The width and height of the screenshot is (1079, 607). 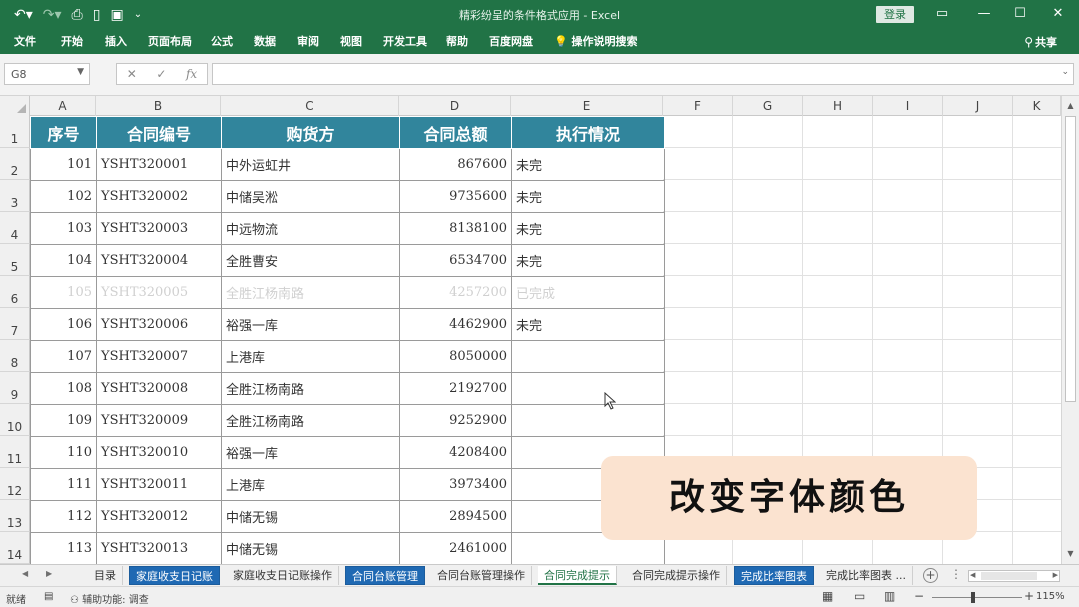 What do you see at coordinates (15, 196) in the screenshot?
I see `row-header: 3` at bounding box center [15, 196].